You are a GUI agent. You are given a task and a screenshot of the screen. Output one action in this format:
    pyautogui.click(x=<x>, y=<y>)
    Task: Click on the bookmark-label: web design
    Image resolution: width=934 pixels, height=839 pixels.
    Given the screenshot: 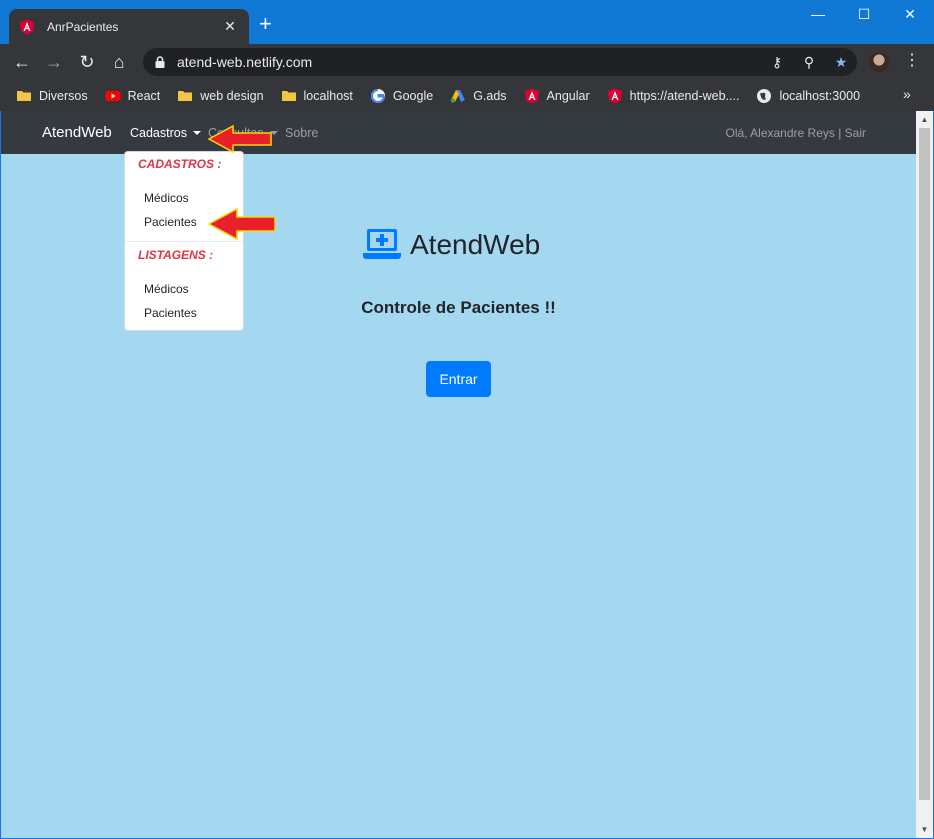 What is the action you would take?
    pyautogui.click(x=232, y=95)
    